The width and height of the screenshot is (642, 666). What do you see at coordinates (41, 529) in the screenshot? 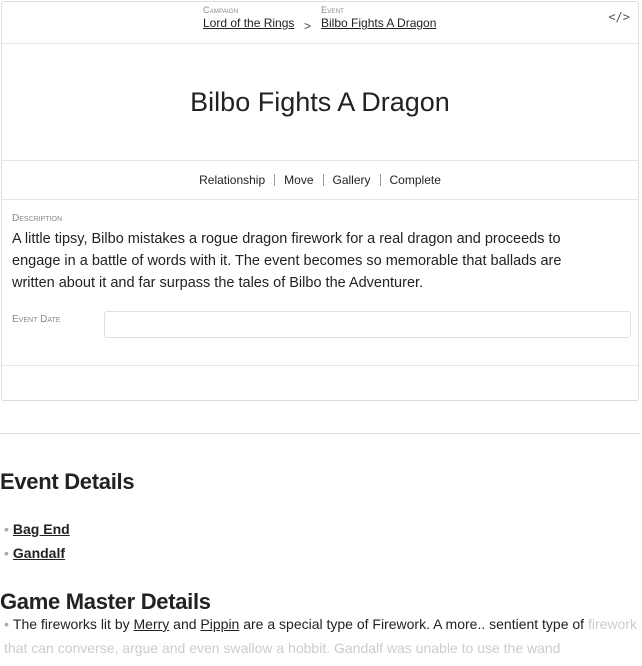
I see `location-link: Bag End` at bounding box center [41, 529].